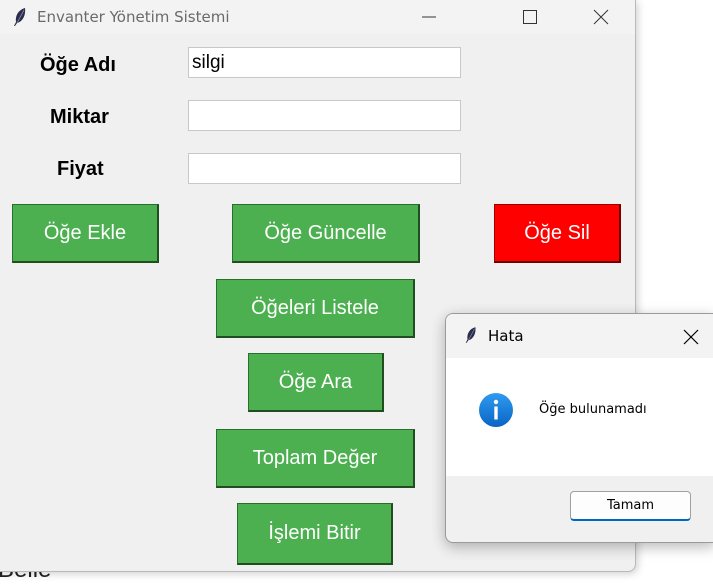  I want to click on finish-button: İşlemi Bitir, so click(315, 534).